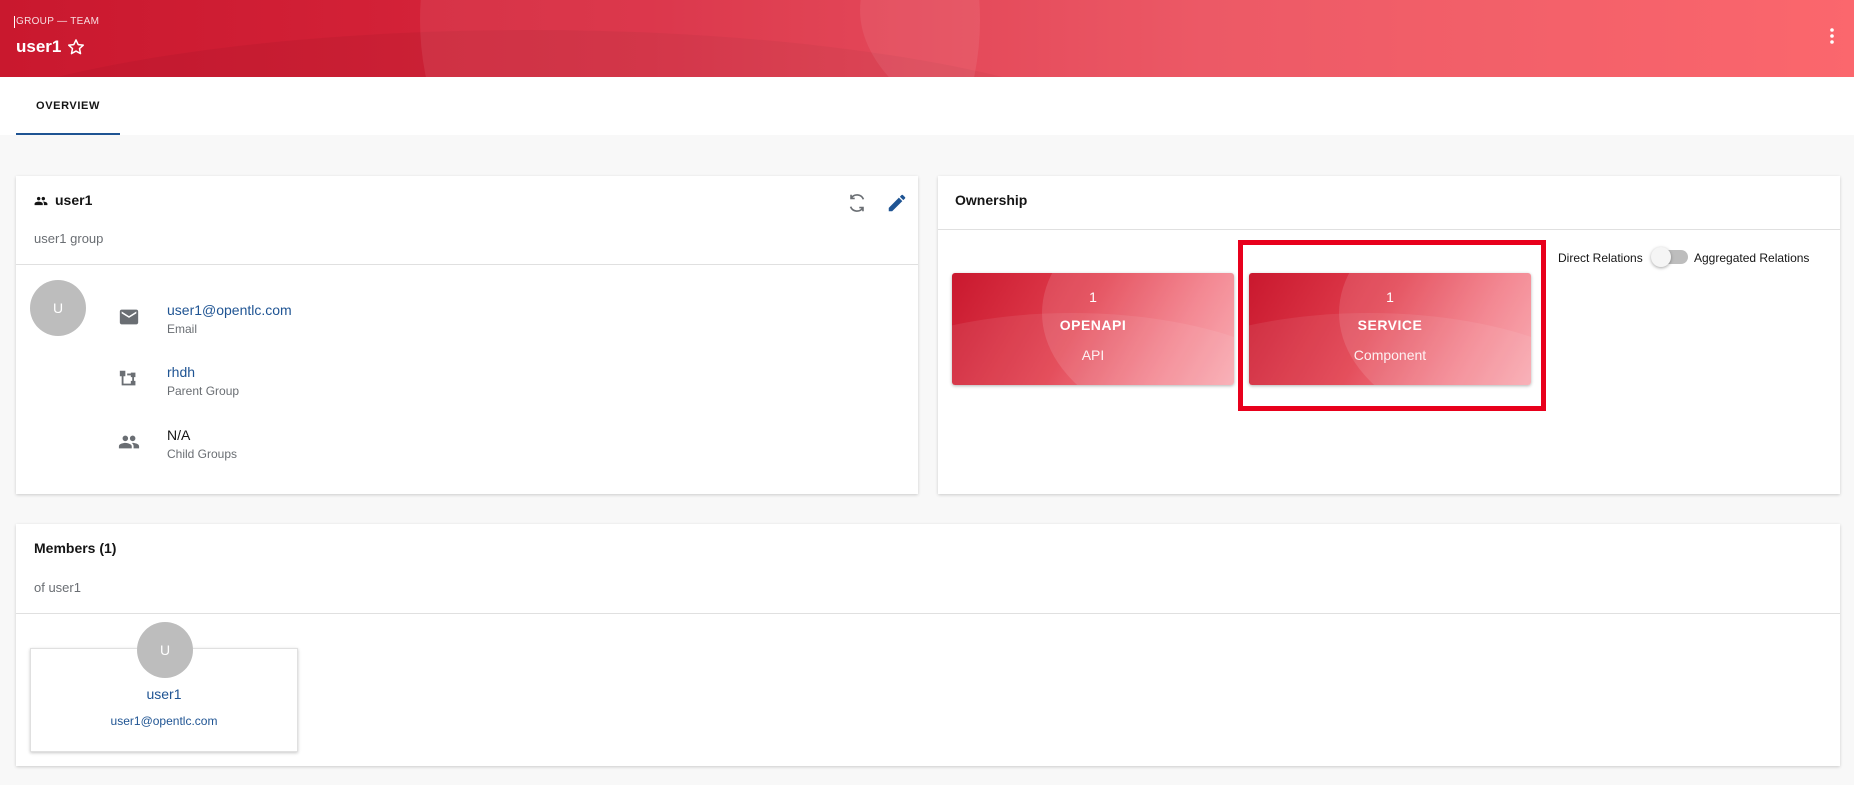 Image resolution: width=1854 pixels, height=785 pixels. Describe the element at coordinates (39, 46) in the screenshot. I see `page-title: user1` at that location.